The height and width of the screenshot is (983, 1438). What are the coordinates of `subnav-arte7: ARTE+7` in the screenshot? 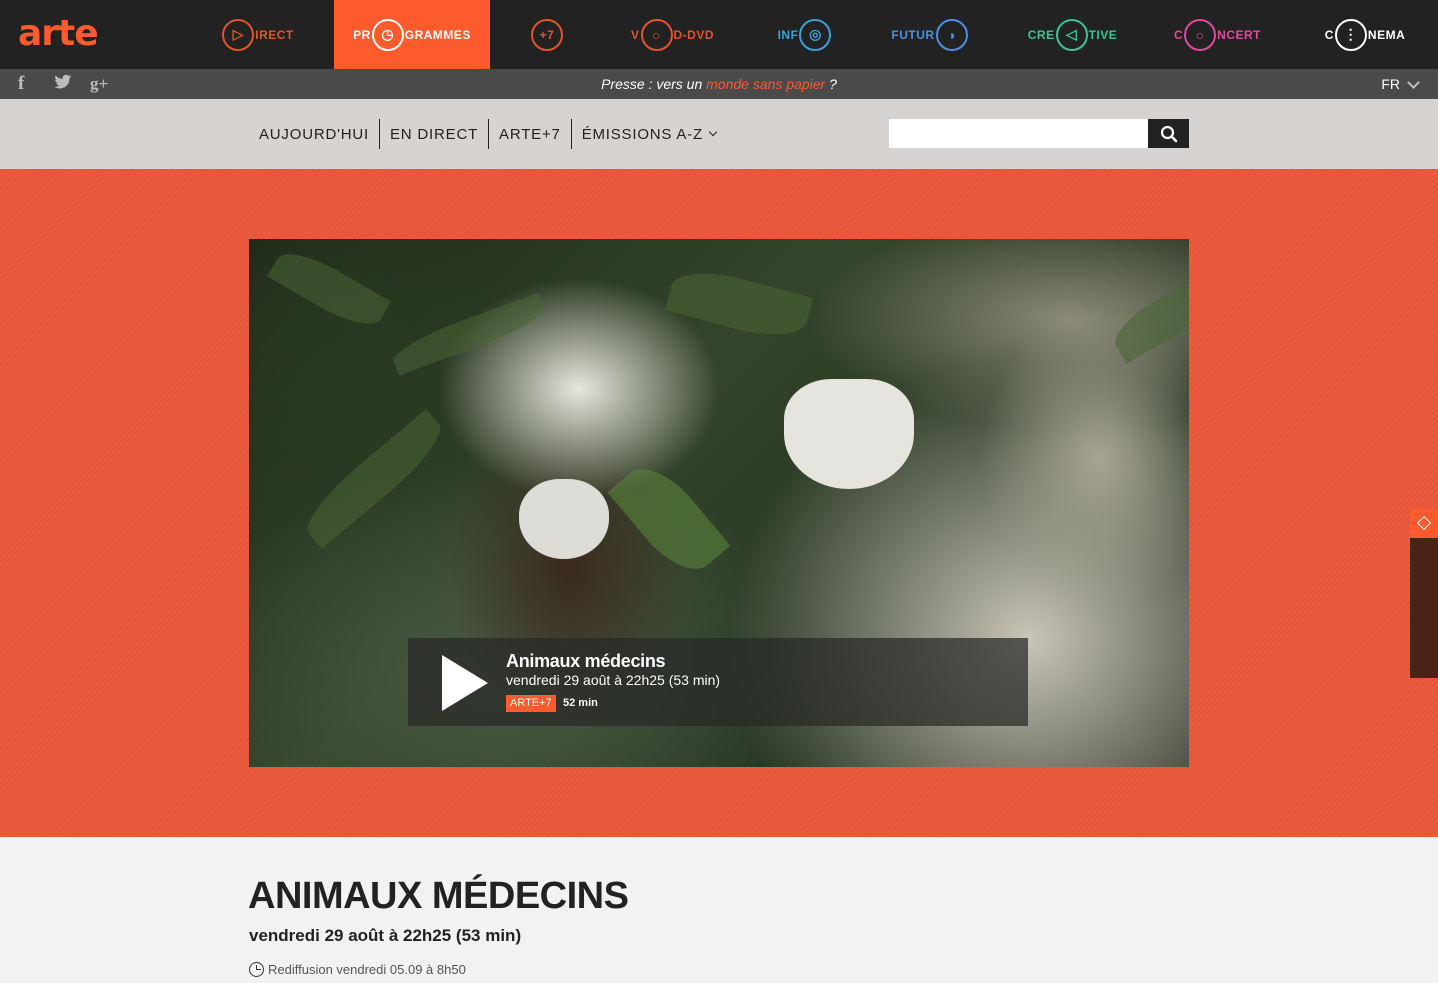 It's located at (529, 134).